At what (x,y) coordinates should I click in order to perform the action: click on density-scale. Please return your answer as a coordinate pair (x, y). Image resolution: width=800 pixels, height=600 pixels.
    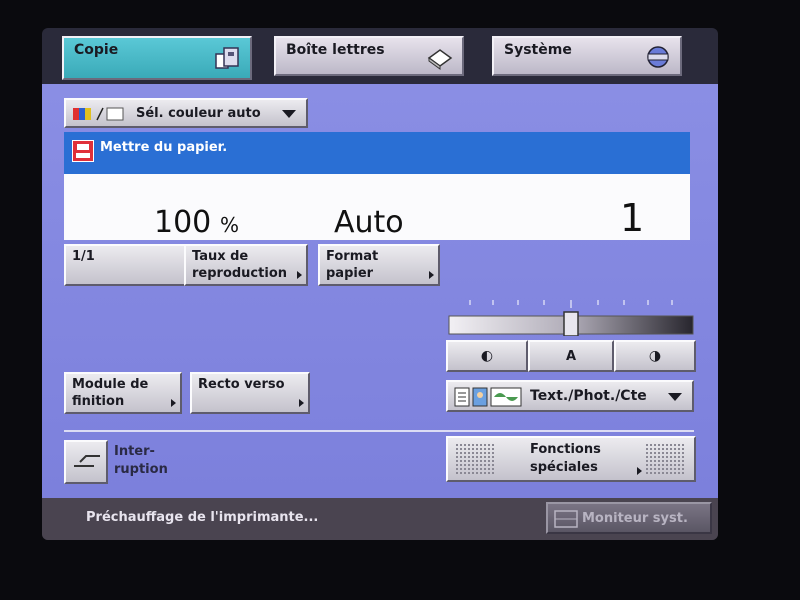
    Looking at the image, I should click on (571, 317).